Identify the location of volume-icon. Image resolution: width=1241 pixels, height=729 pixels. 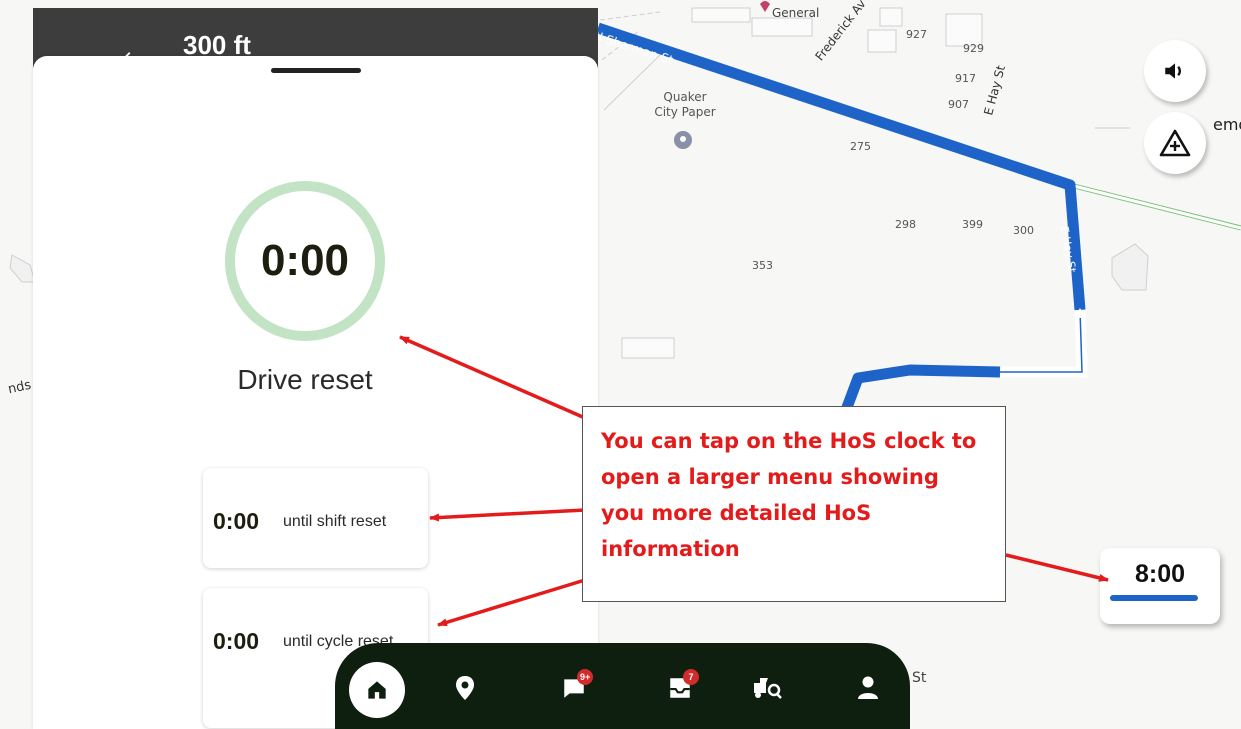
(1173, 71).